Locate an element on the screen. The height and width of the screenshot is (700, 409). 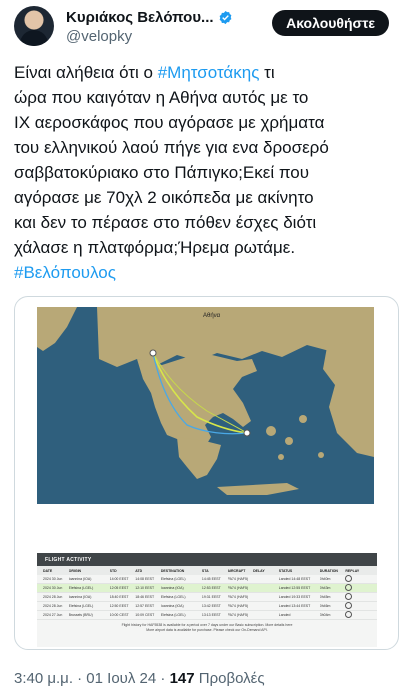
author-handle: @velopky is located at coordinates (99, 36).